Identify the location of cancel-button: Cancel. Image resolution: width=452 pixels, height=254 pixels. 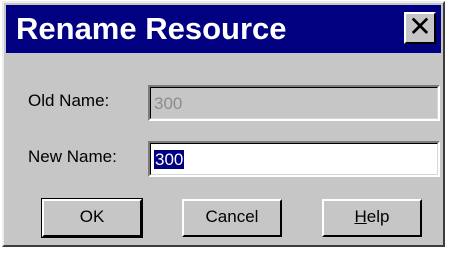
(232, 218).